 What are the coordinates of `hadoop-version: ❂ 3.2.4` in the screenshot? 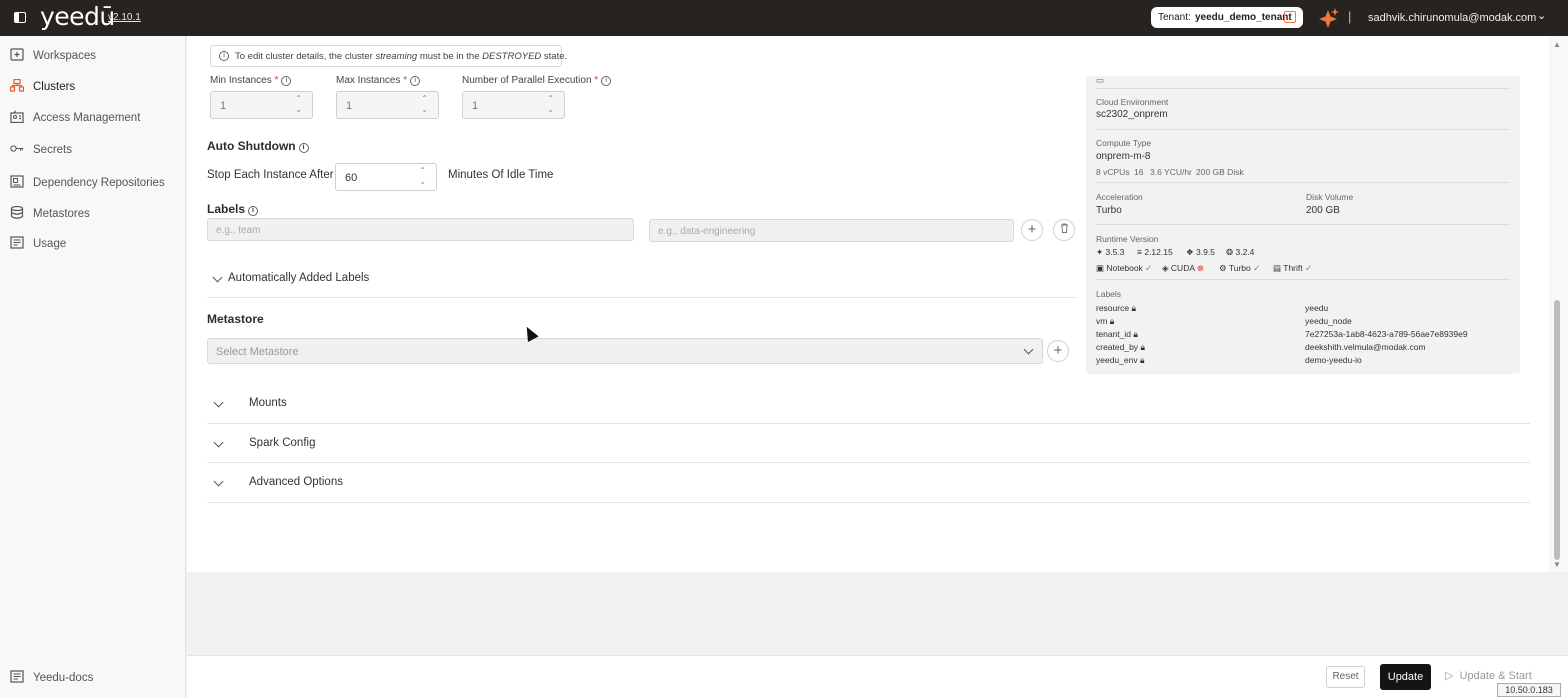 It's located at (1240, 252).